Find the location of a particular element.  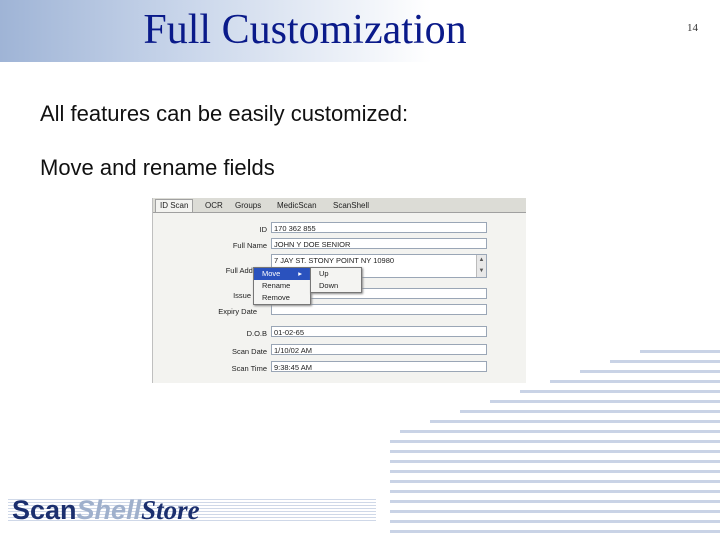

slide-title: Full Customization is located at coordinates (305, 30).